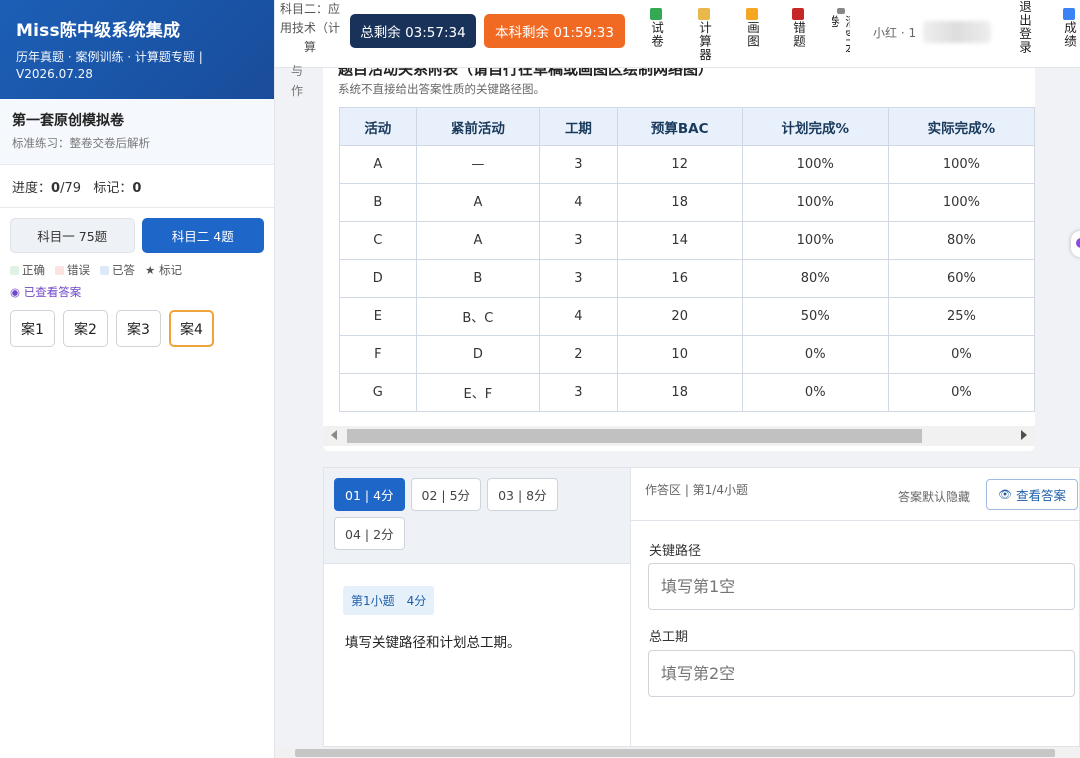 The height and width of the screenshot is (758, 1080). I want to click on cell: E、F, so click(478, 392).